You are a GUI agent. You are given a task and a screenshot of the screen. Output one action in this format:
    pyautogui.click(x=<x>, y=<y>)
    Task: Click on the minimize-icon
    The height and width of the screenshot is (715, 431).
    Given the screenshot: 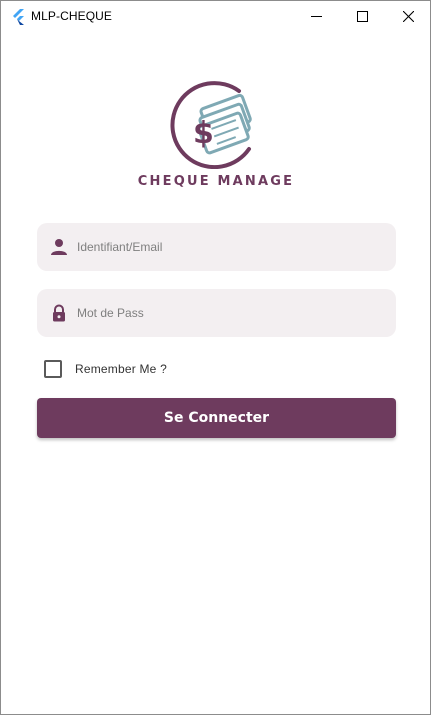 What is the action you would take?
    pyautogui.click(x=316, y=16)
    